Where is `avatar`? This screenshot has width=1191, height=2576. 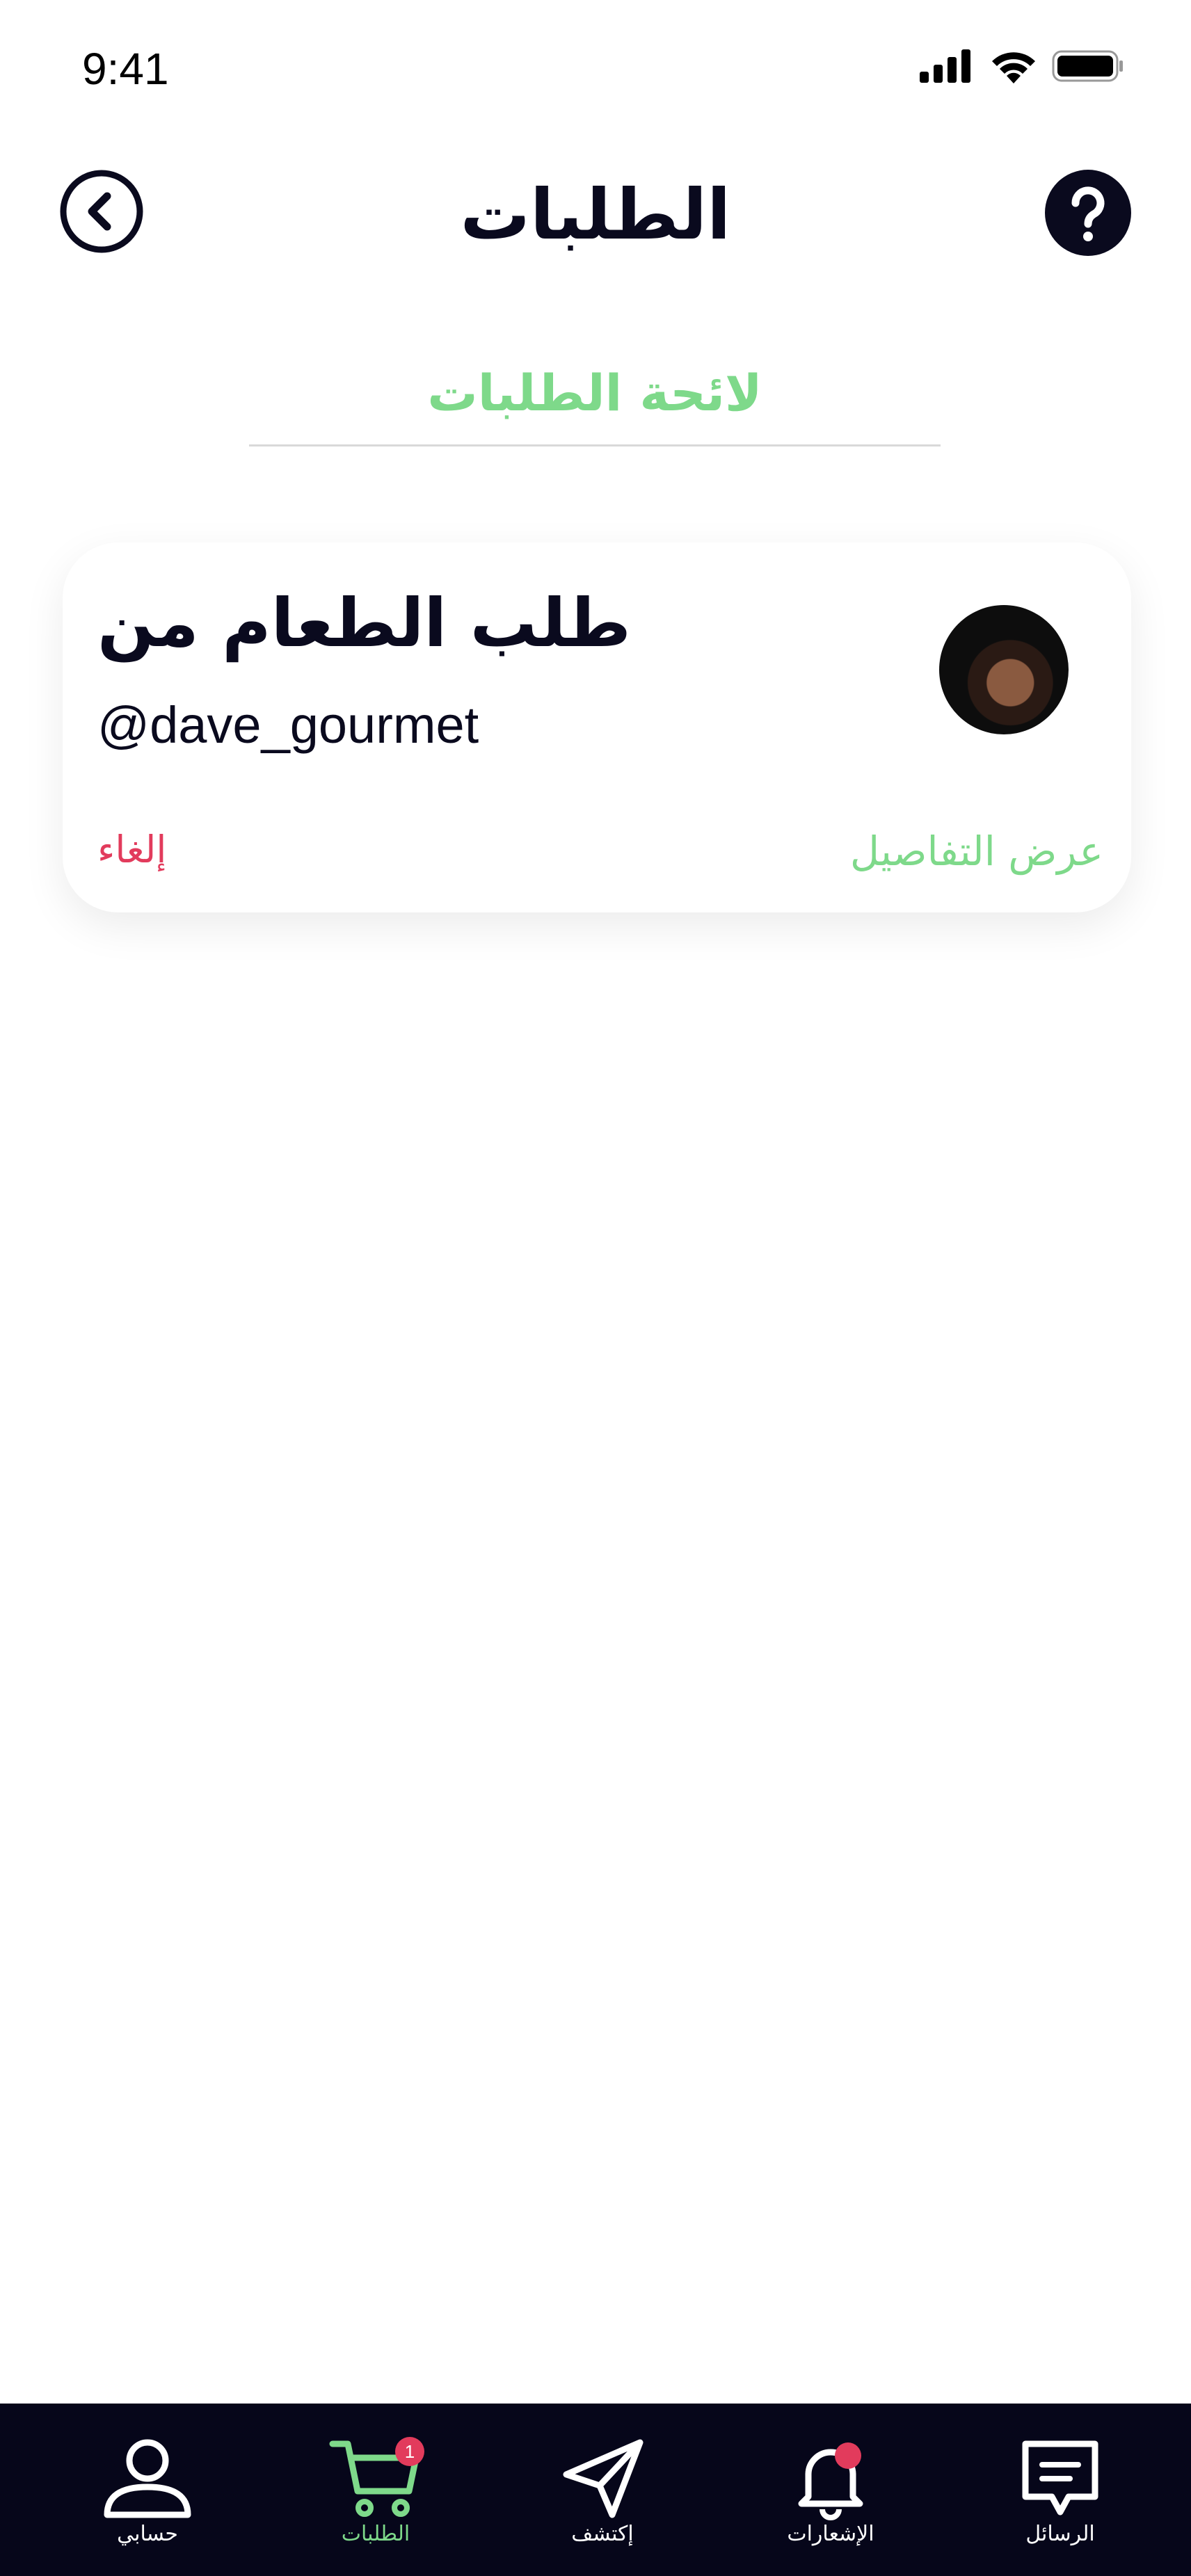 avatar is located at coordinates (1004, 669).